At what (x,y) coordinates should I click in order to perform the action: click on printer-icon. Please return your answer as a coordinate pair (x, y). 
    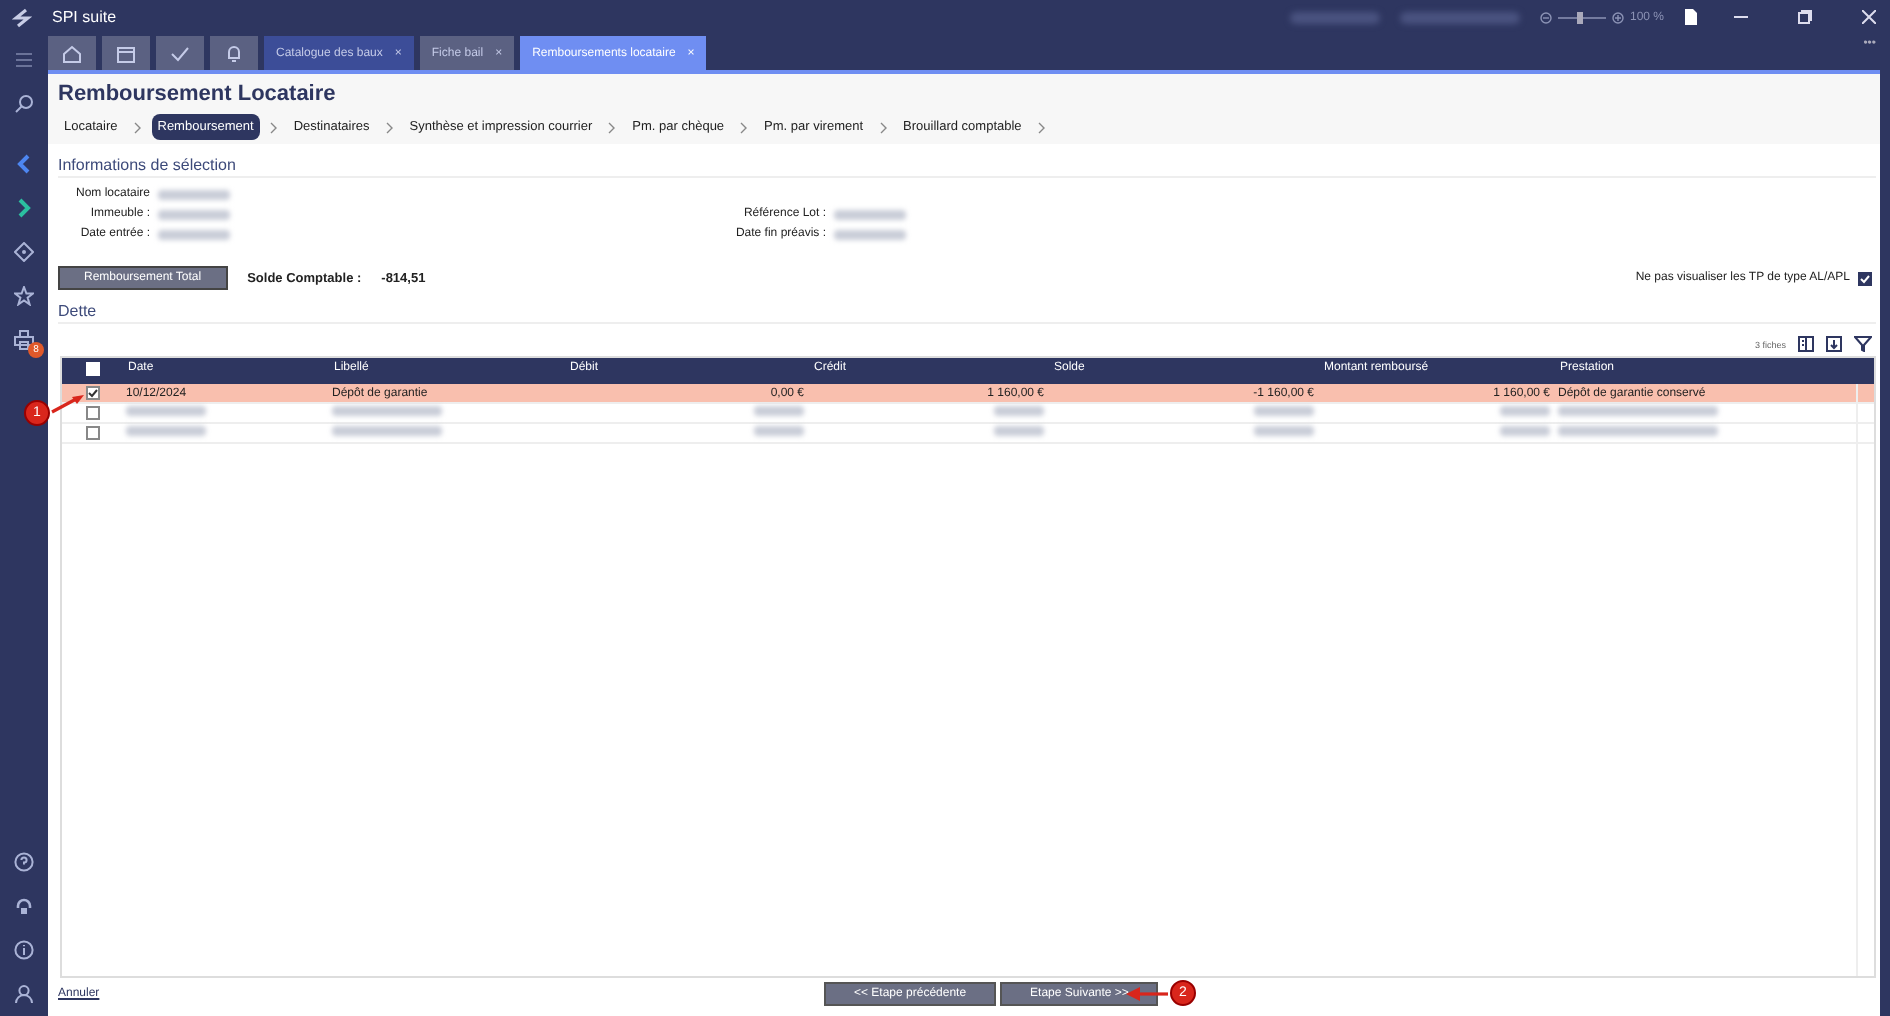
    Looking at the image, I should click on (24, 340).